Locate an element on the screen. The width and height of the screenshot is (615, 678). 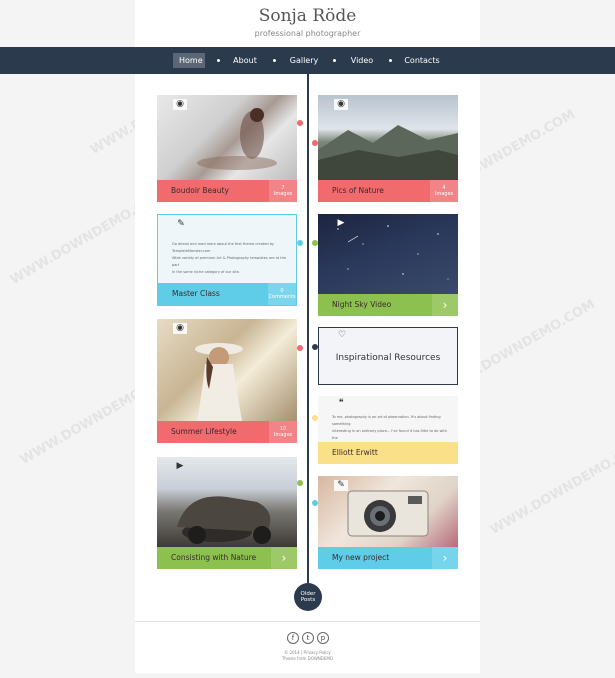
image-count: 10 Images is located at coordinates (283, 432).